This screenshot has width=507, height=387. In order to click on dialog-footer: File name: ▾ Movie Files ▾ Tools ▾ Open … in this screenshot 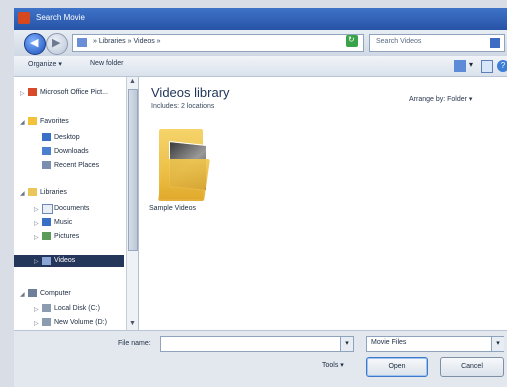, I will do `click(260, 358)`.